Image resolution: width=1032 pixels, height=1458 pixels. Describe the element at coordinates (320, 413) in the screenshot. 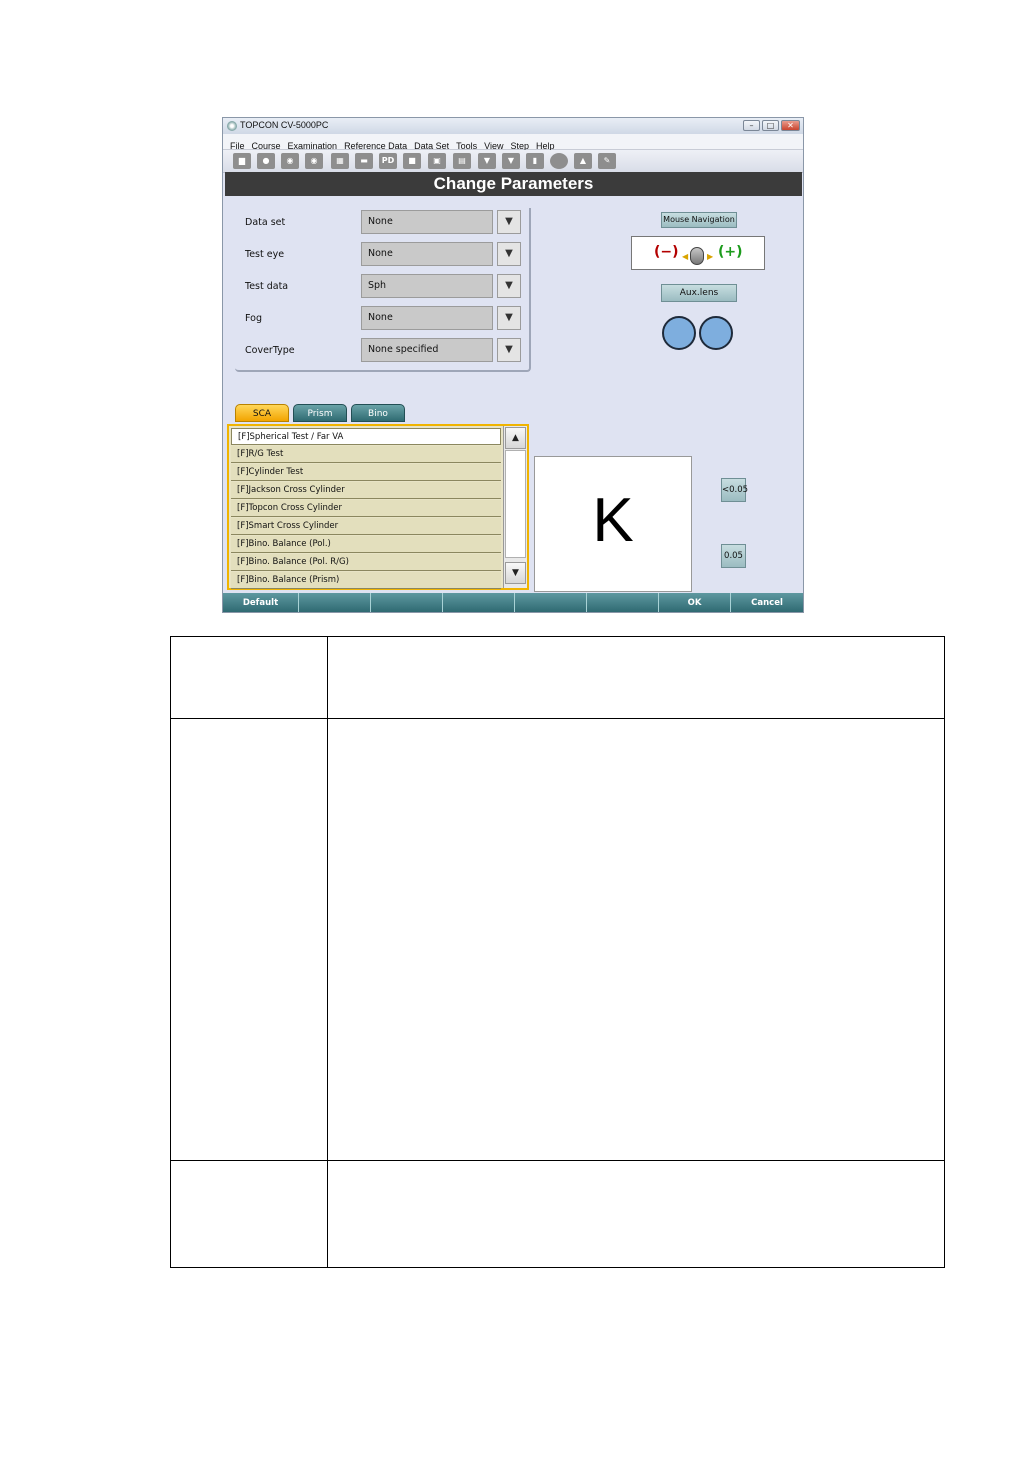

I see `tab-prism: Prism` at that location.